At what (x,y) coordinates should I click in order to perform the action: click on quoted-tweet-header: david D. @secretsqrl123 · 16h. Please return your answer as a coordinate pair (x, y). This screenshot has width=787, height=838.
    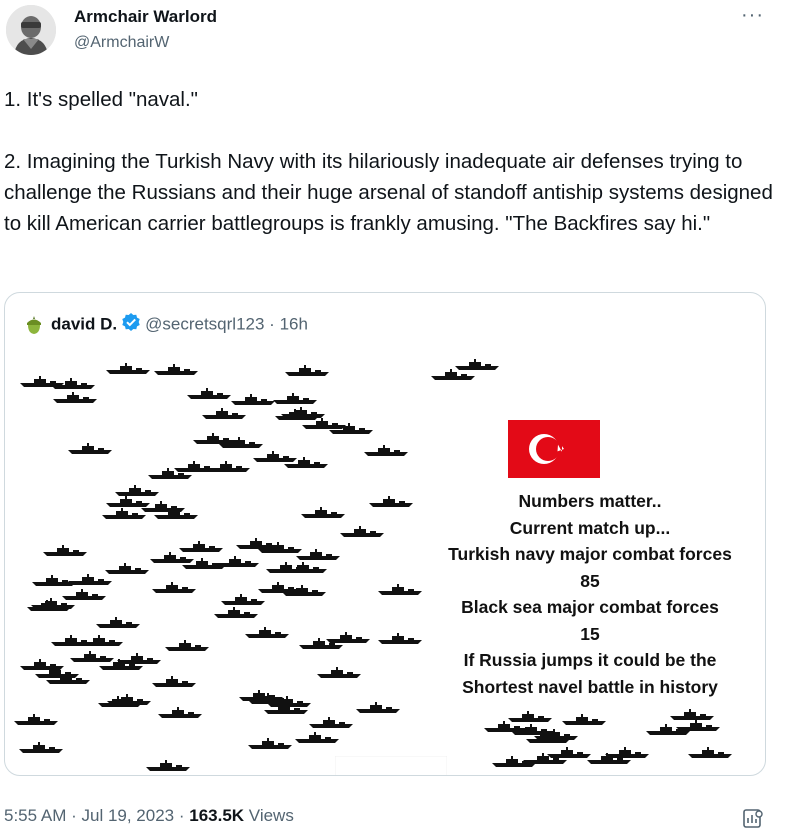
    Looking at the image, I should click on (166, 324).